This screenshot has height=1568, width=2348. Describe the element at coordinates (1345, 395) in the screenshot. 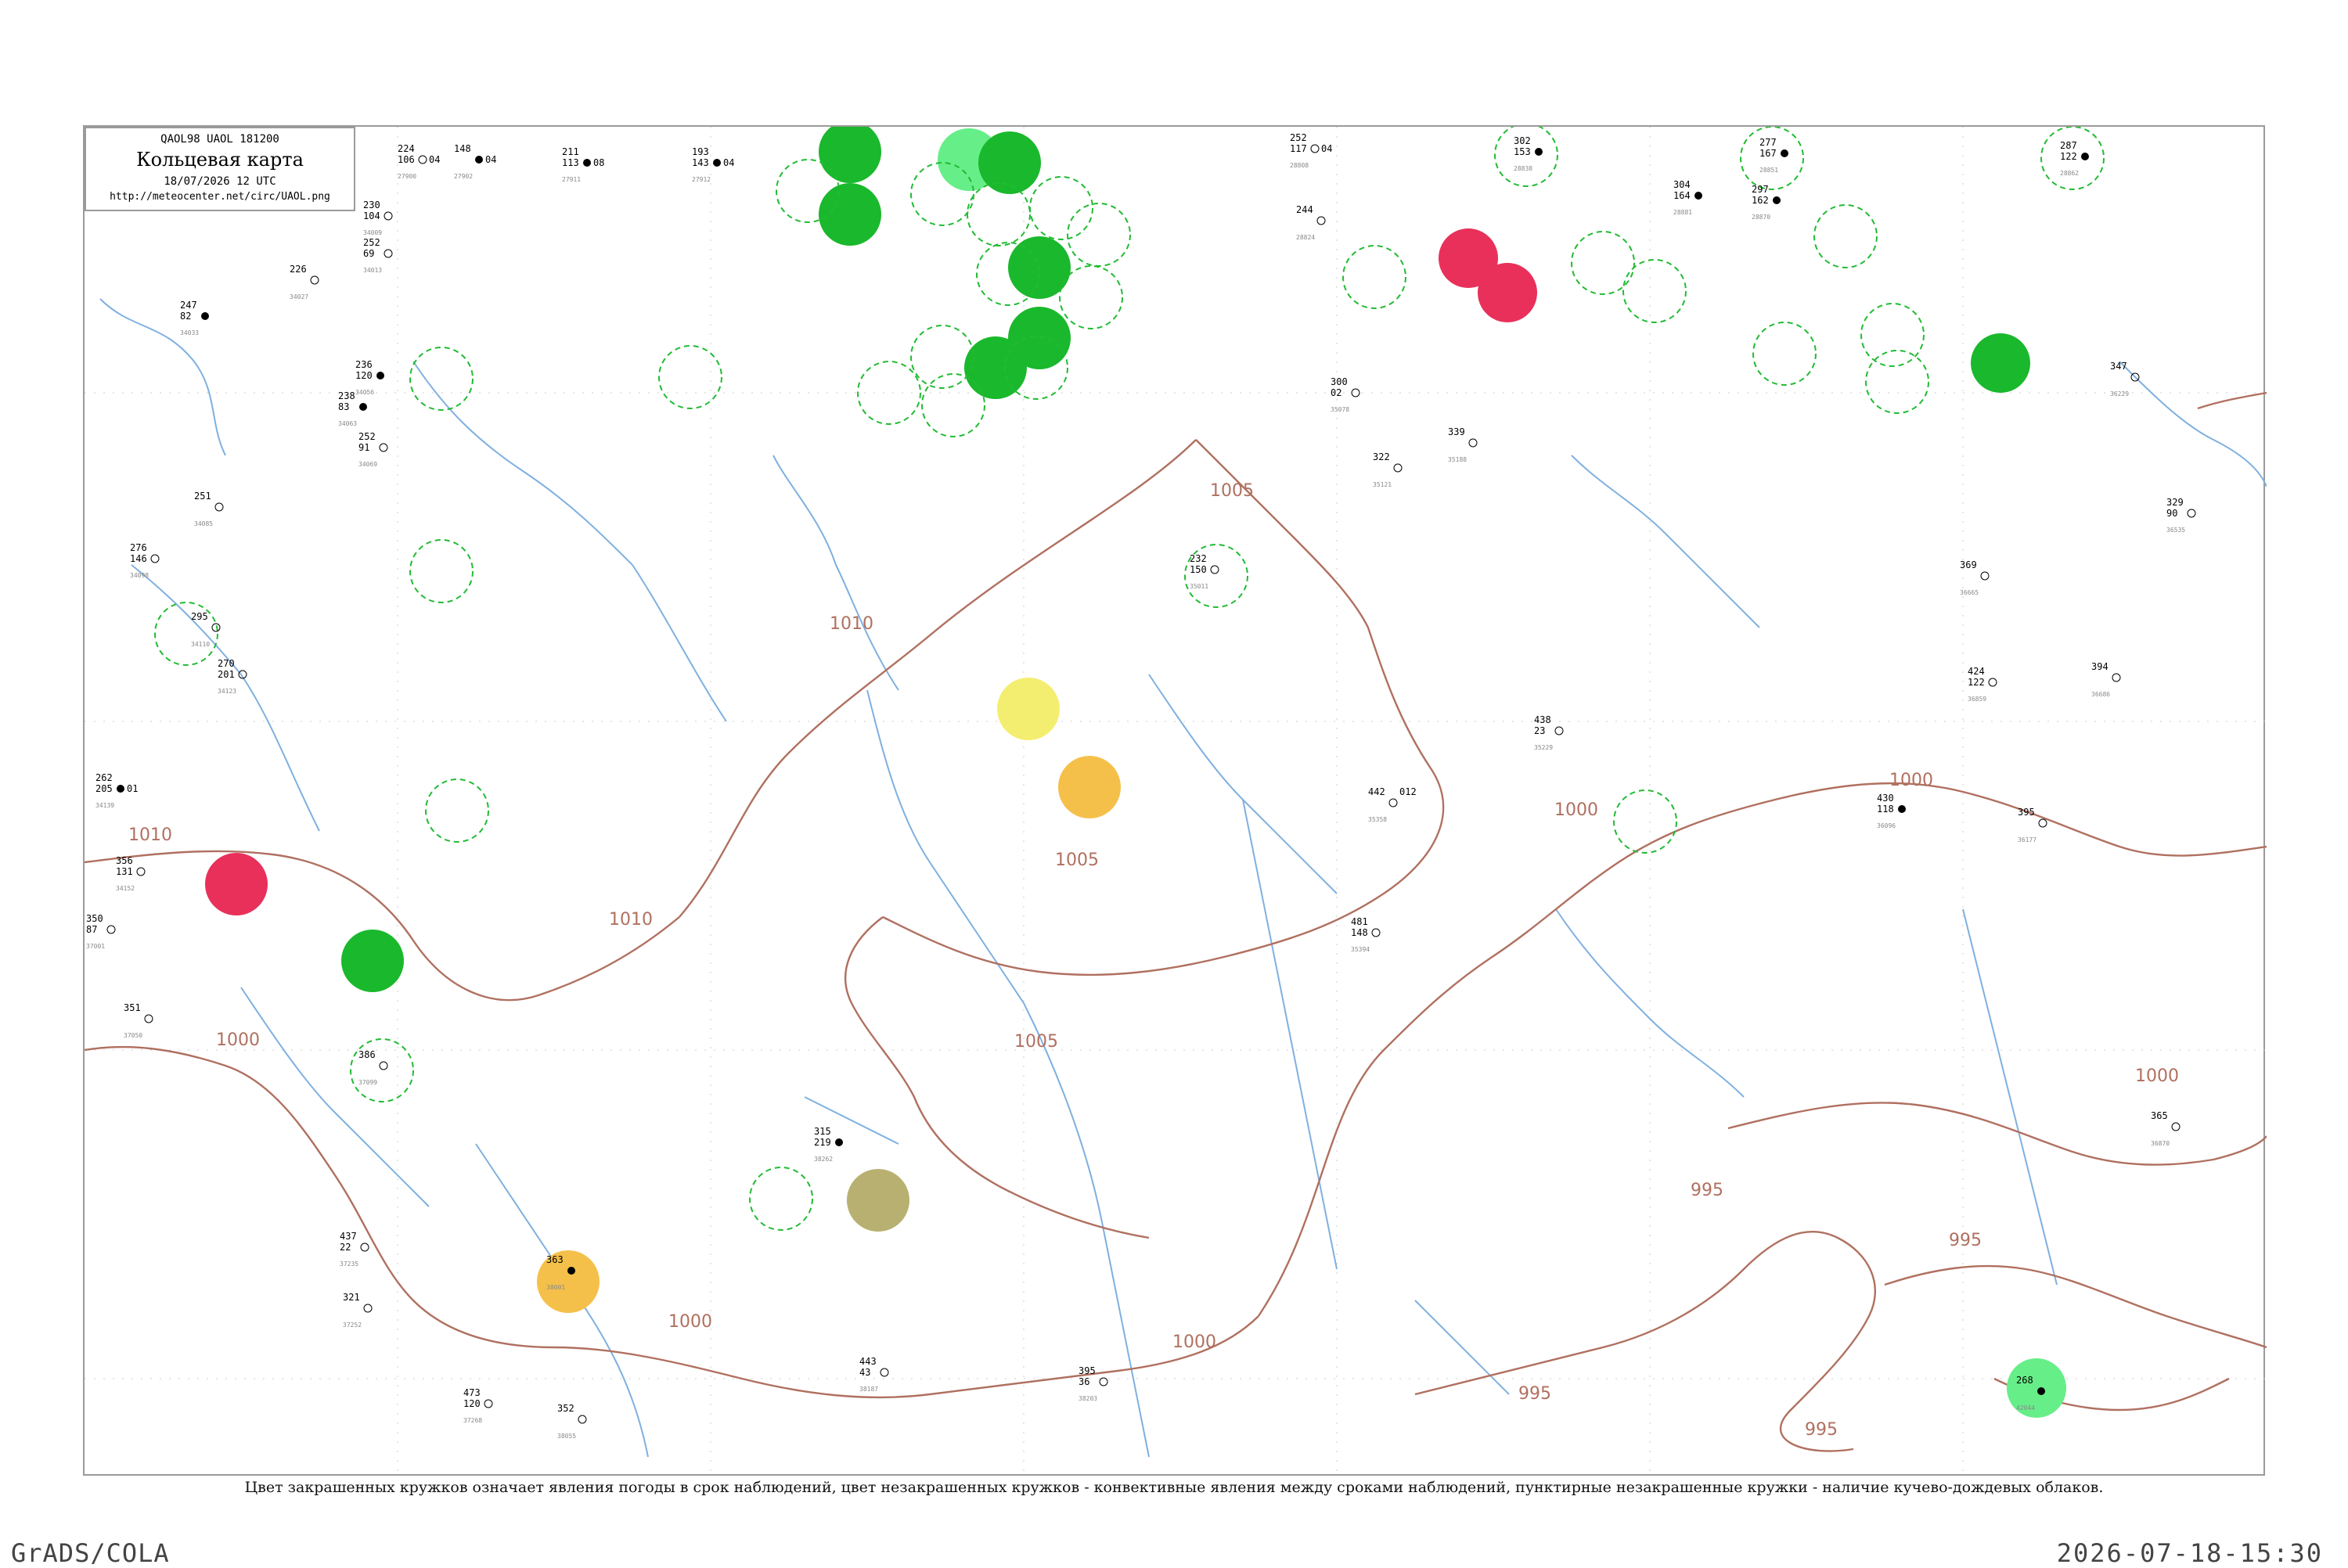

I see `station-plot: 300 02 35078` at that location.